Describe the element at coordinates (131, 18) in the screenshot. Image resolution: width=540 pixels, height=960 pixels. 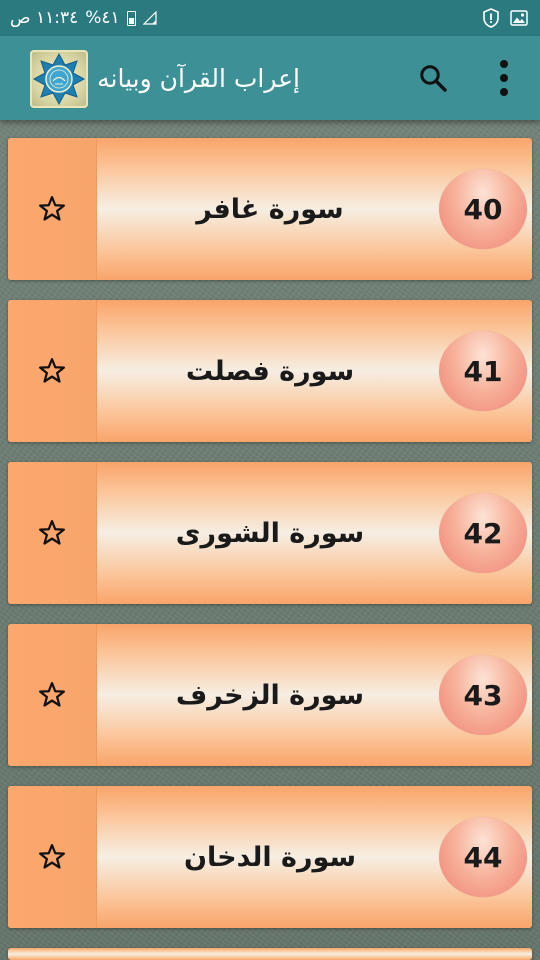
I see `battery-icon` at that location.